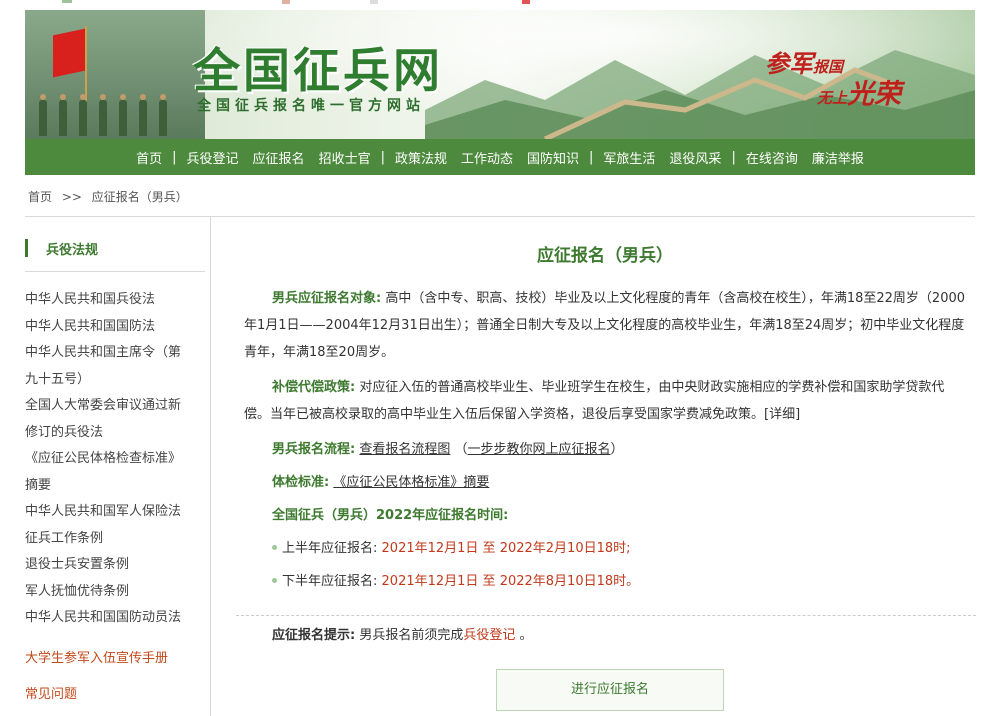 This screenshot has width=988, height=716. What do you see at coordinates (69, 53) in the screenshot?
I see `flag-icon` at bounding box center [69, 53].